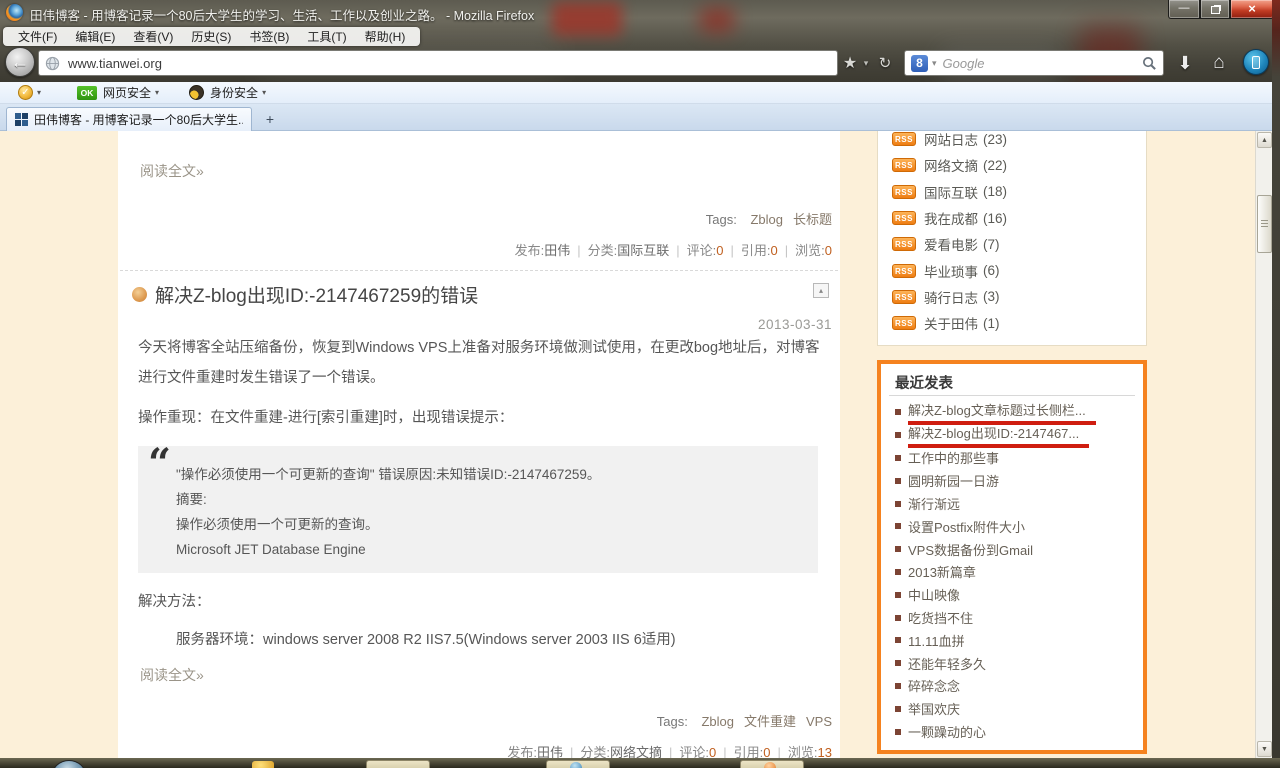  Describe the element at coordinates (953, 480) in the screenshot. I see `recent-post-link: 圆明新园一日游` at that location.